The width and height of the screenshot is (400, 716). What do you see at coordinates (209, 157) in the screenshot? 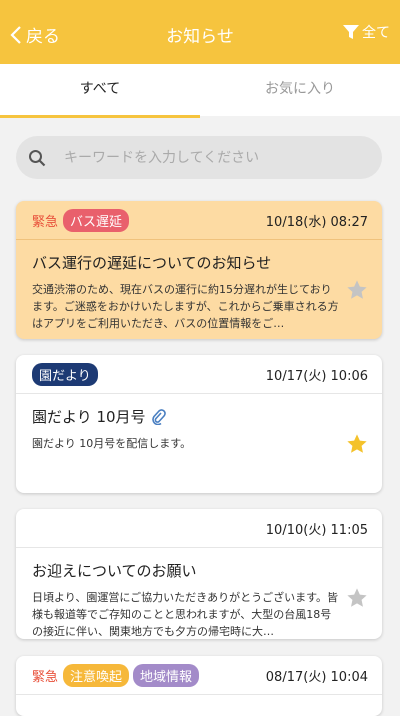
I see `search-input` at bounding box center [209, 157].